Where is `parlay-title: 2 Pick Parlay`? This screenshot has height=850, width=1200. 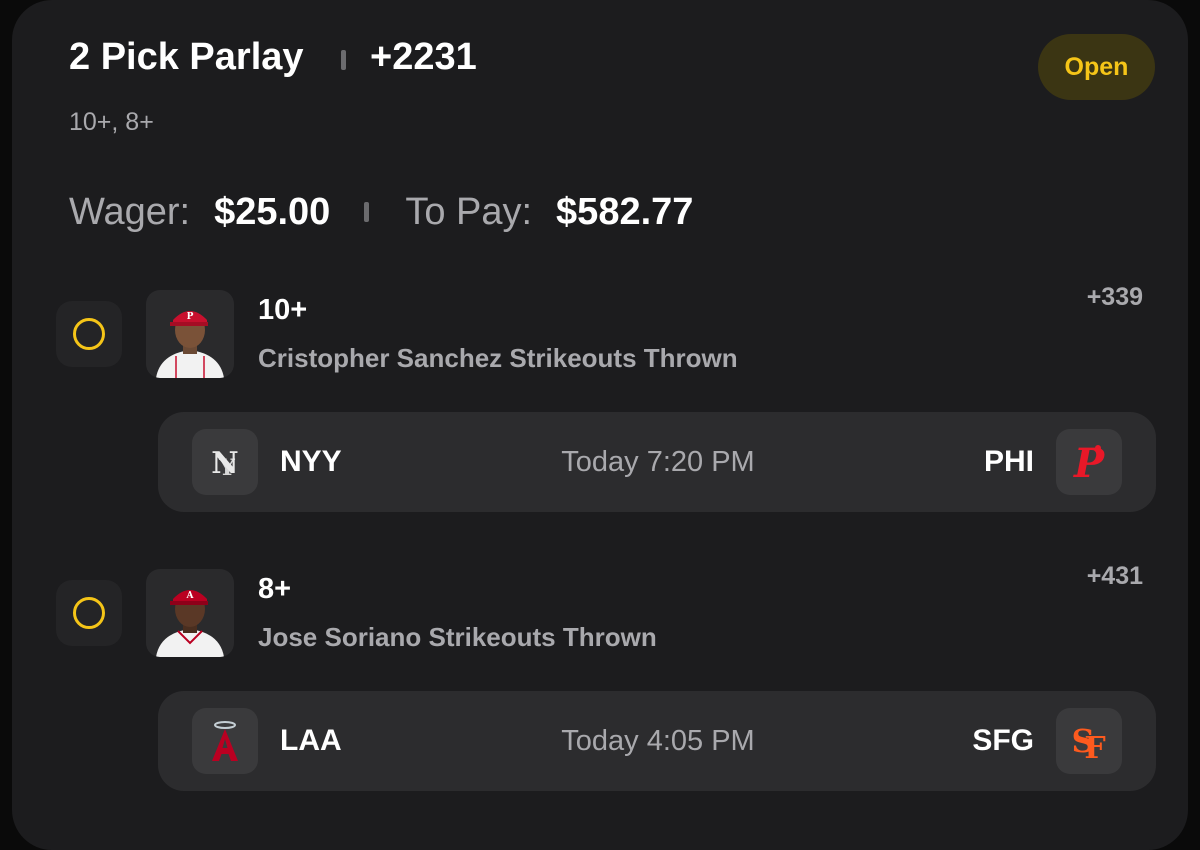 parlay-title: 2 Pick Parlay is located at coordinates (186, 57).